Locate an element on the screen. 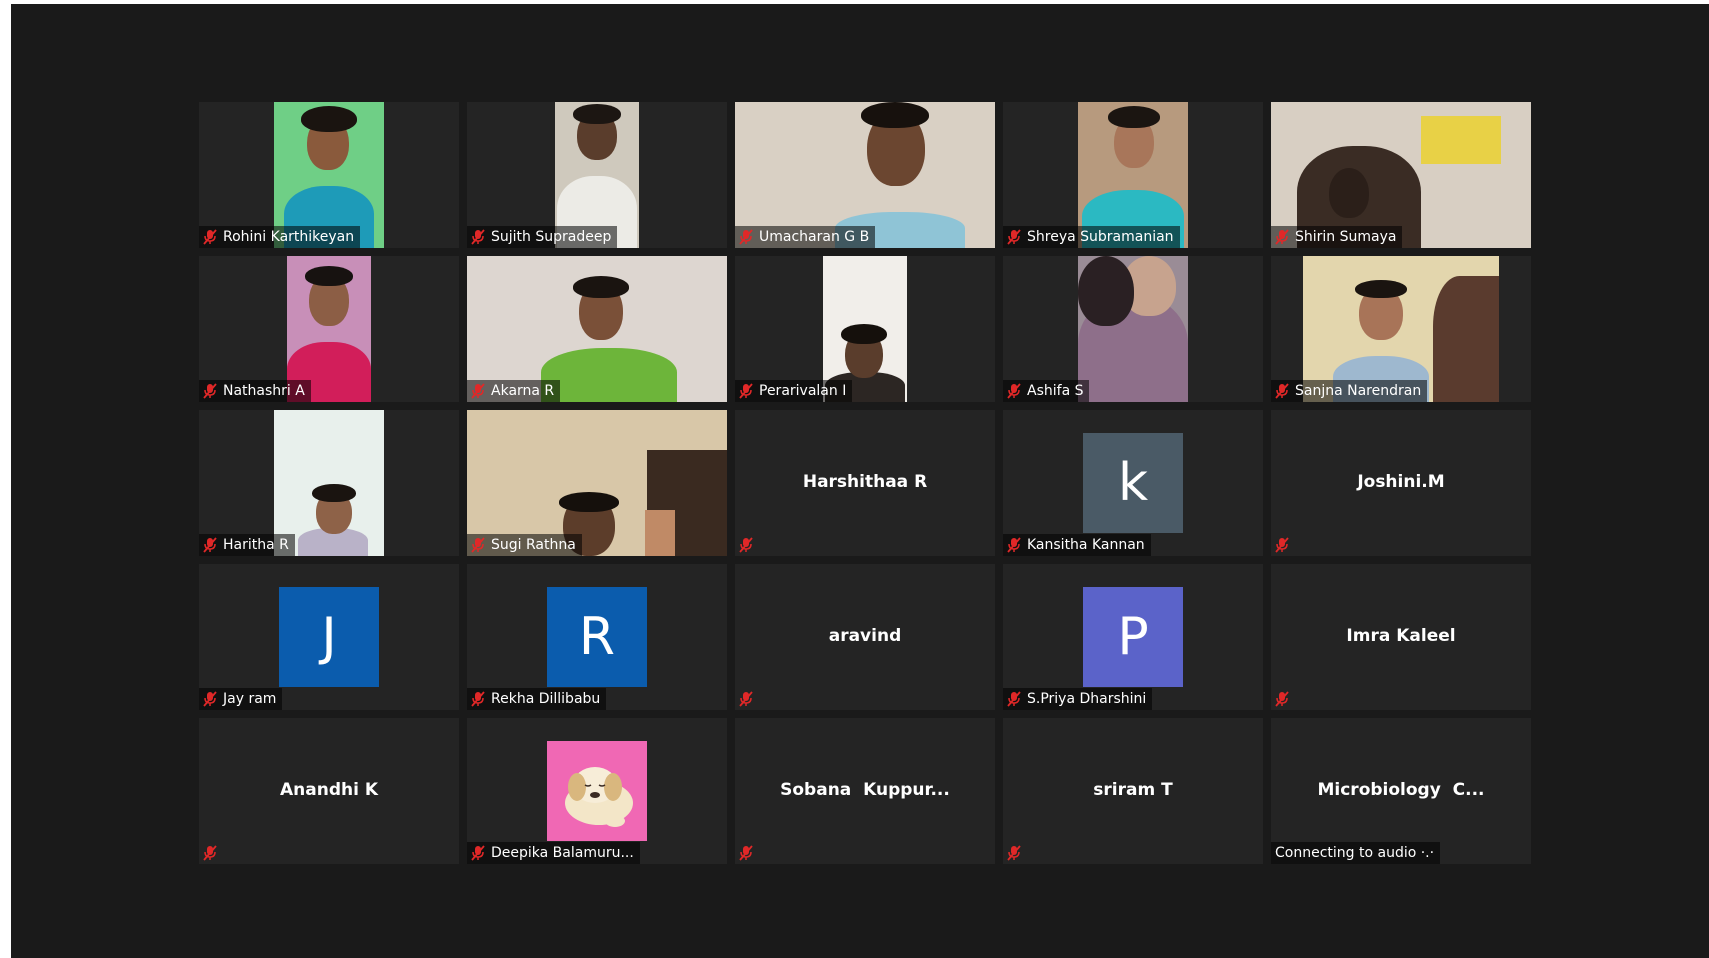  participant-display-name: Imra Kaleel is located at coordinates (1401, 636).